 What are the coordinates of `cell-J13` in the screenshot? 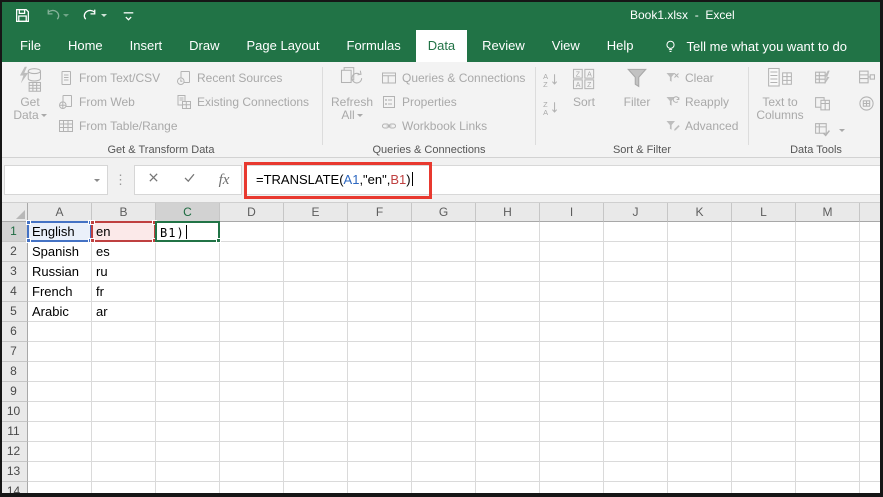 It's located at (636, 472).